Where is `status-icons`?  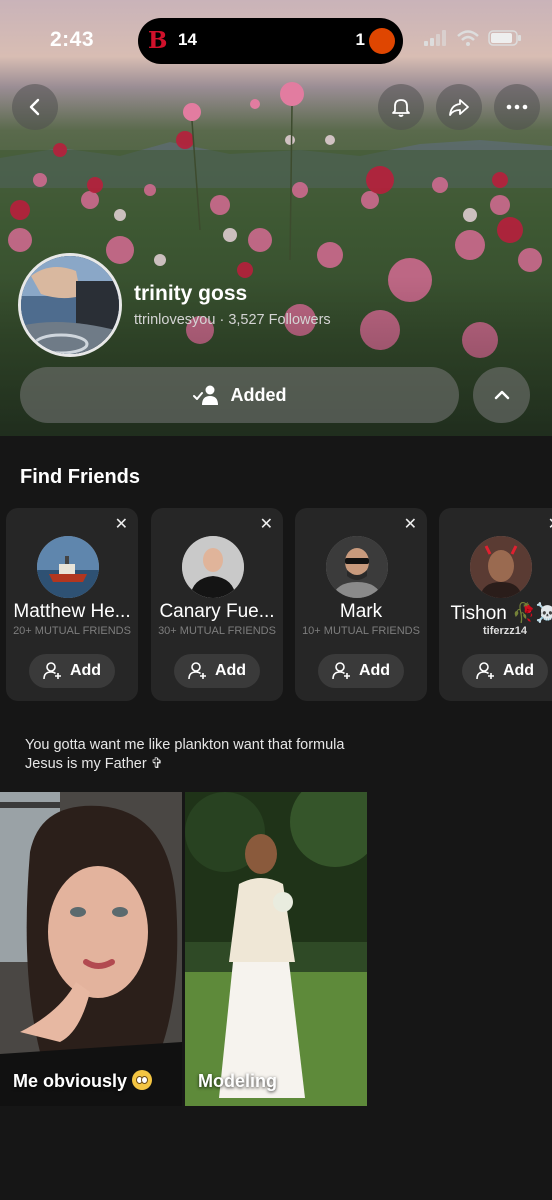
status-icons is located at coordinates (473, 38).